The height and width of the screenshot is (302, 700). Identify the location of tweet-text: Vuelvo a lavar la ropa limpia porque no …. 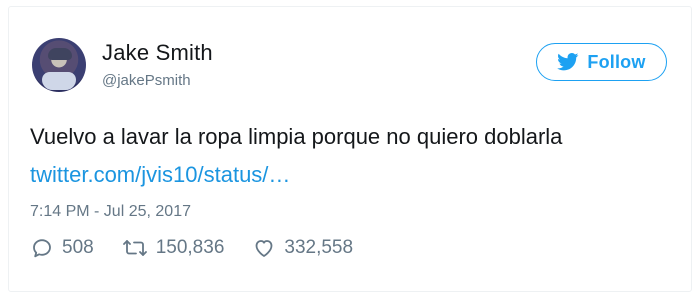
(296, 136).